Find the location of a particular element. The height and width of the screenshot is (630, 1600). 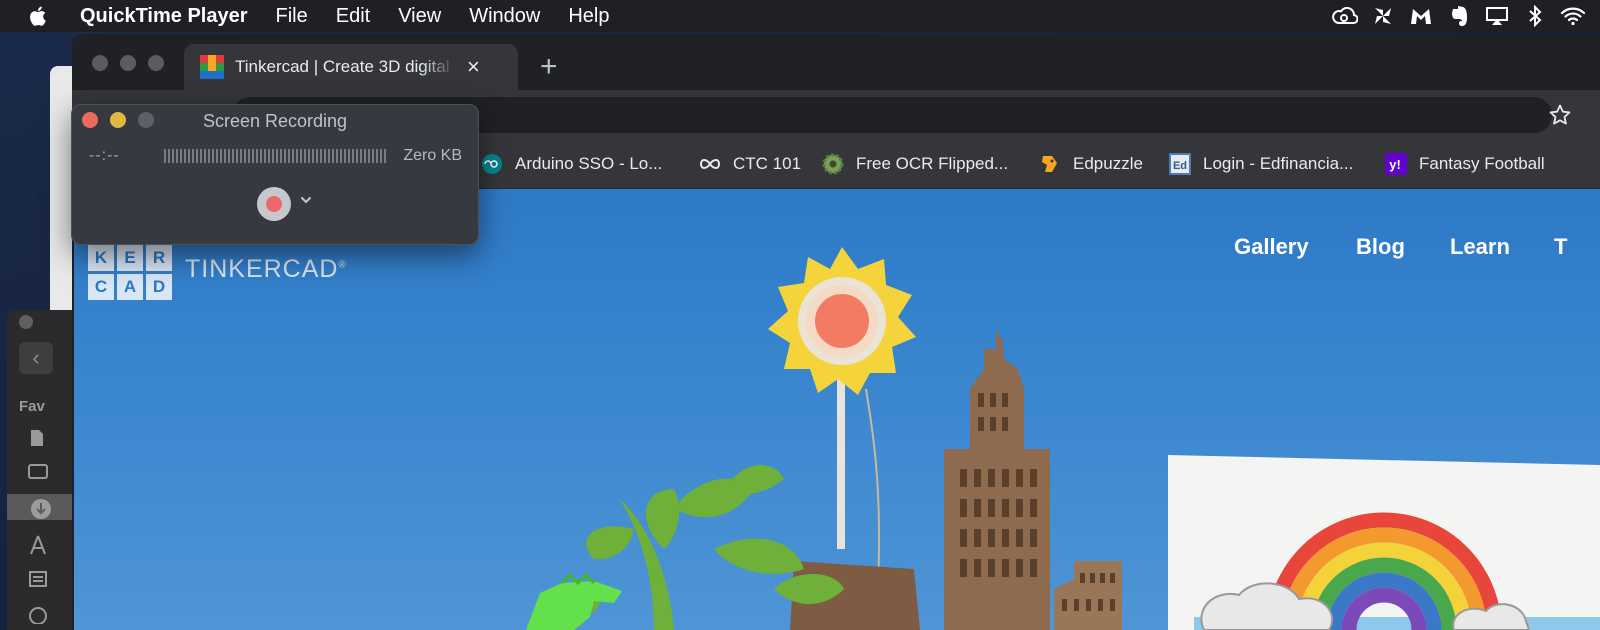

nav-blog: Blog is located at coordinates (1380, 247).